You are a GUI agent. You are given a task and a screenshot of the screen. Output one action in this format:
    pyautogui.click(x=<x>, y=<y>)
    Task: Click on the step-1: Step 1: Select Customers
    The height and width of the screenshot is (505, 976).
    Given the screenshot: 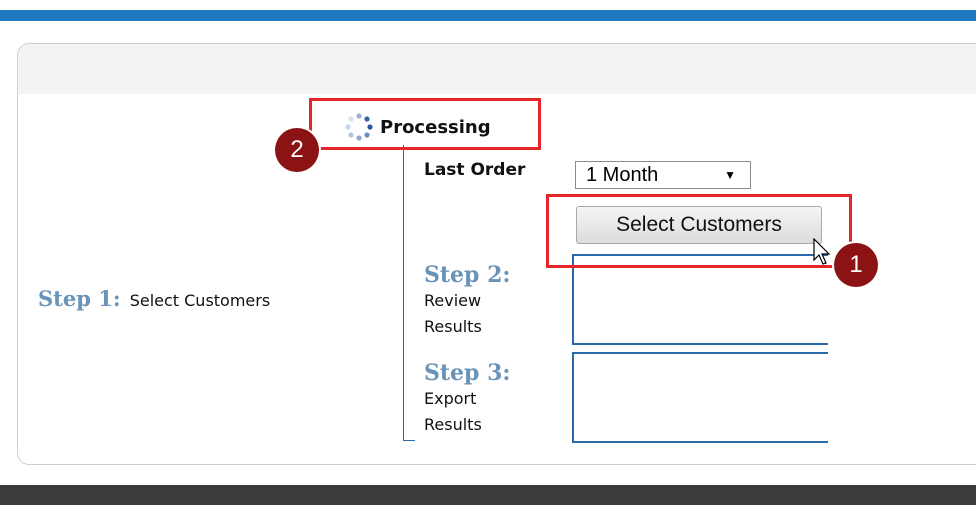 What is the action you would take?
    pyautogui.click(x=154, y=298)
    